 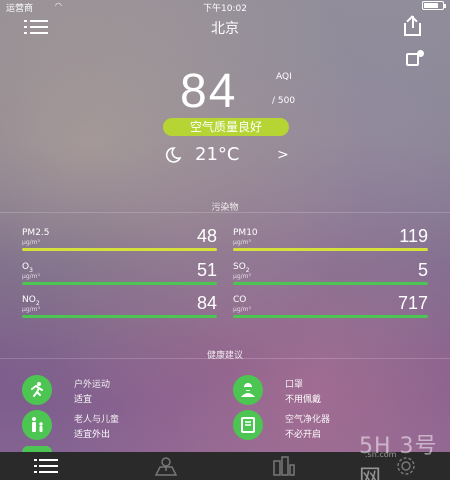 What do you see at coordinates (112, 393) in the screenshot?
I see `advice-outdoor-exercise: 户外运动 适宜` at bounding box center [112, 393].